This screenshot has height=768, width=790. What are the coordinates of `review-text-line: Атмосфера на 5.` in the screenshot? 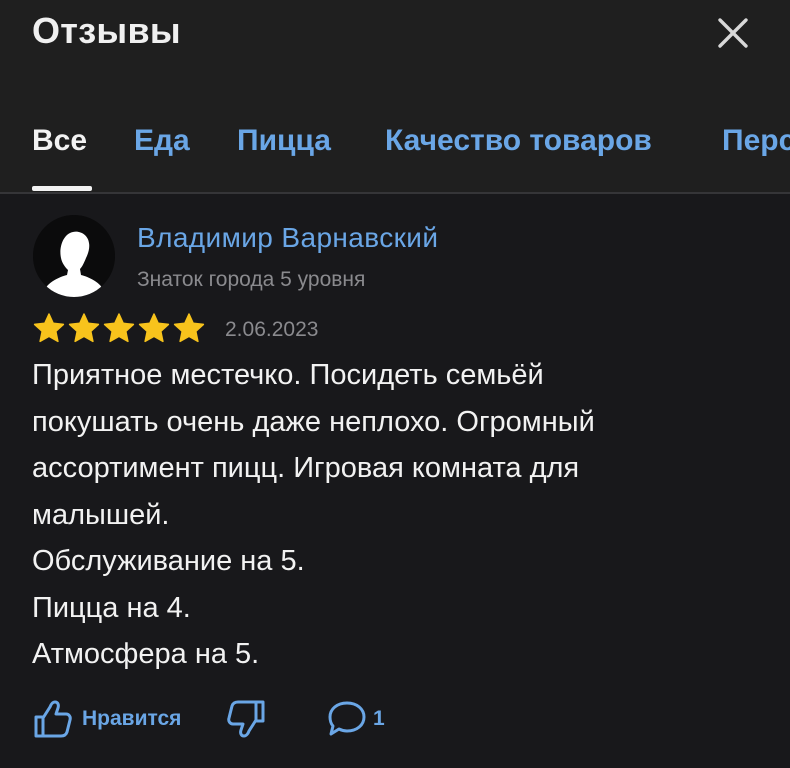 It's located at (146, 654).